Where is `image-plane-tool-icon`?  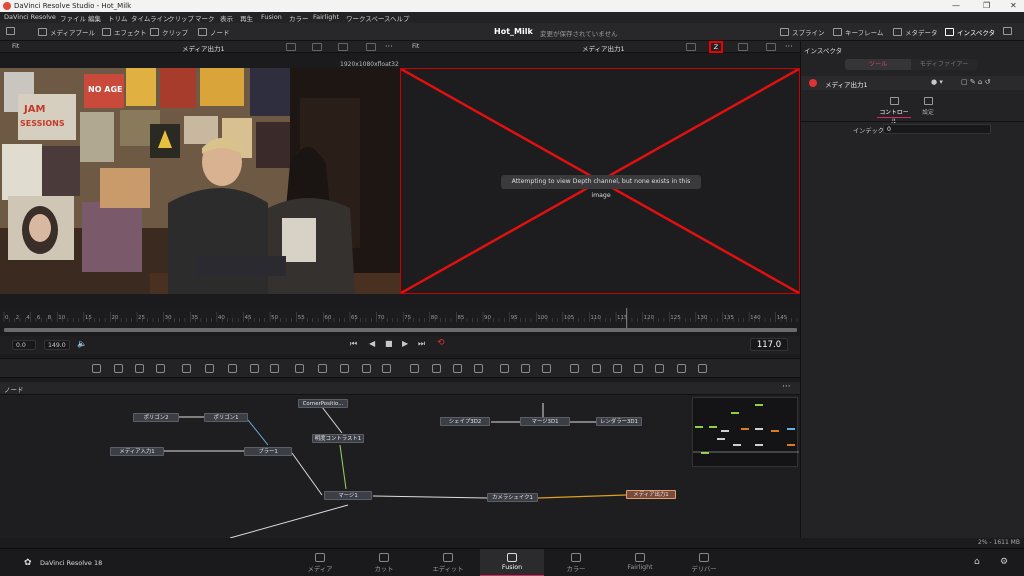 image-plane-tool-icon is located at coordinates (160, 368).